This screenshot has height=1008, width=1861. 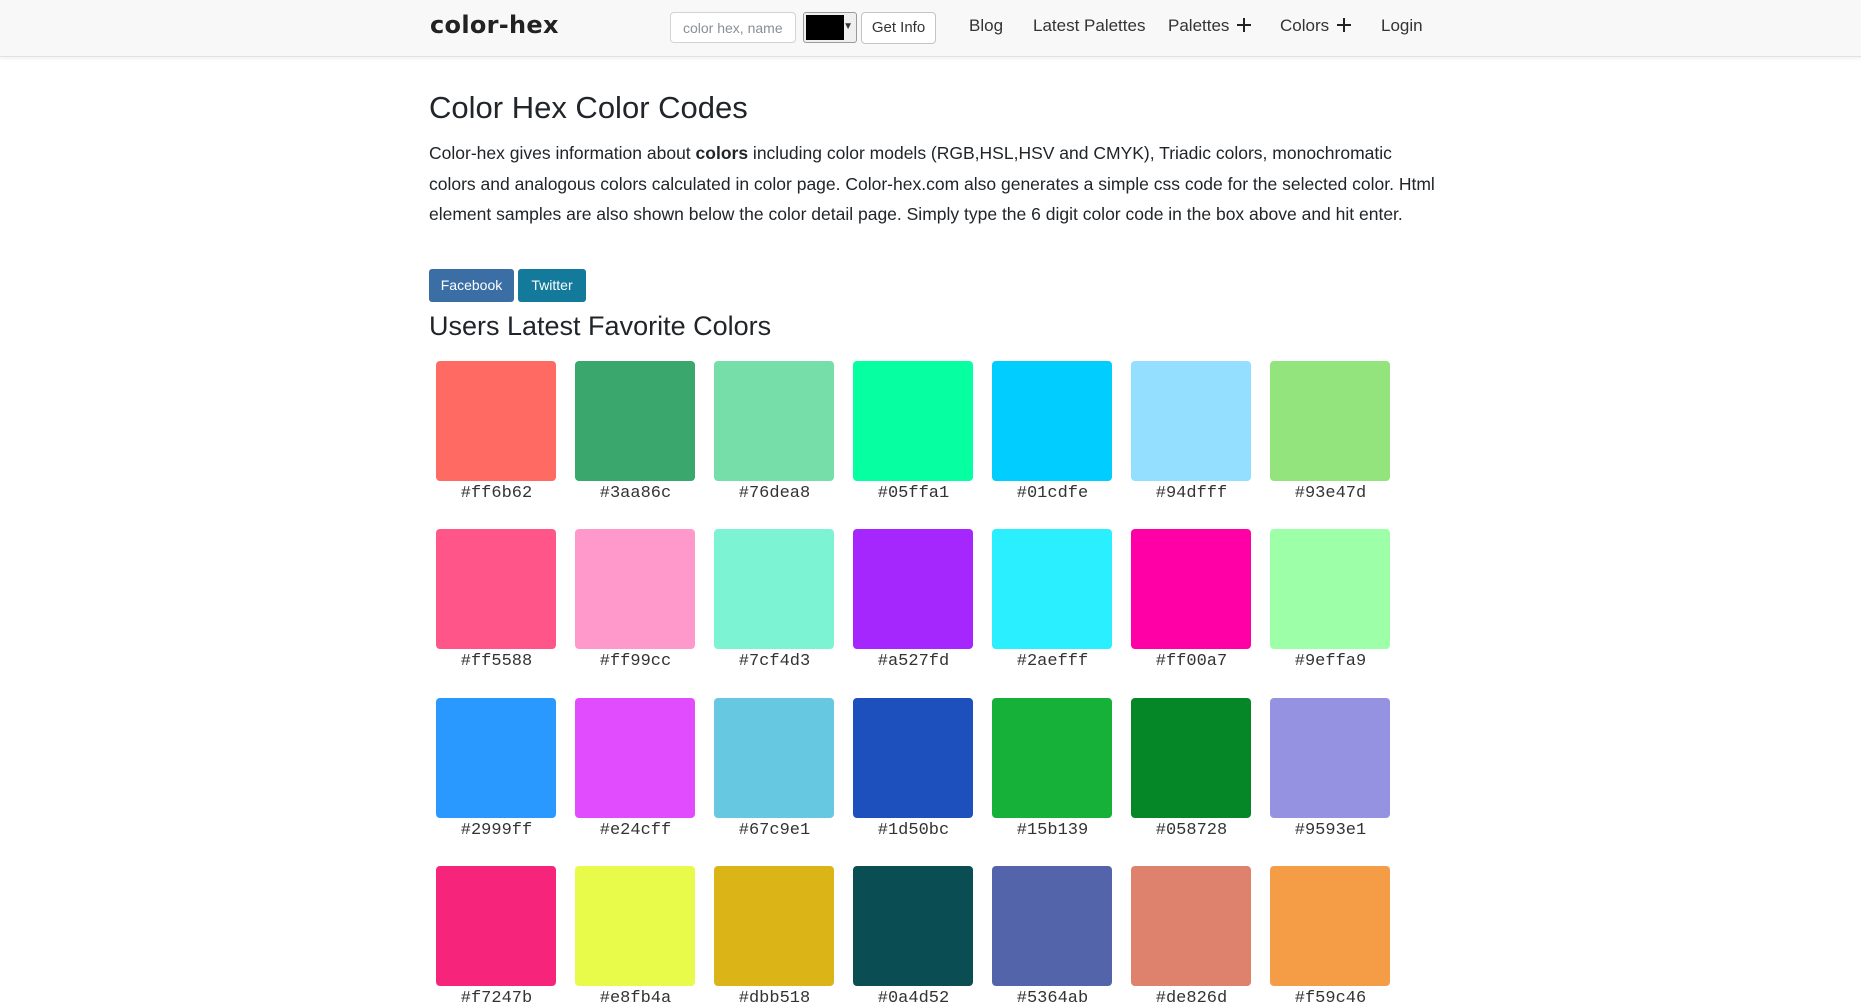 I want to click on color-tile: #e24cff, so click(x=635, y=769).